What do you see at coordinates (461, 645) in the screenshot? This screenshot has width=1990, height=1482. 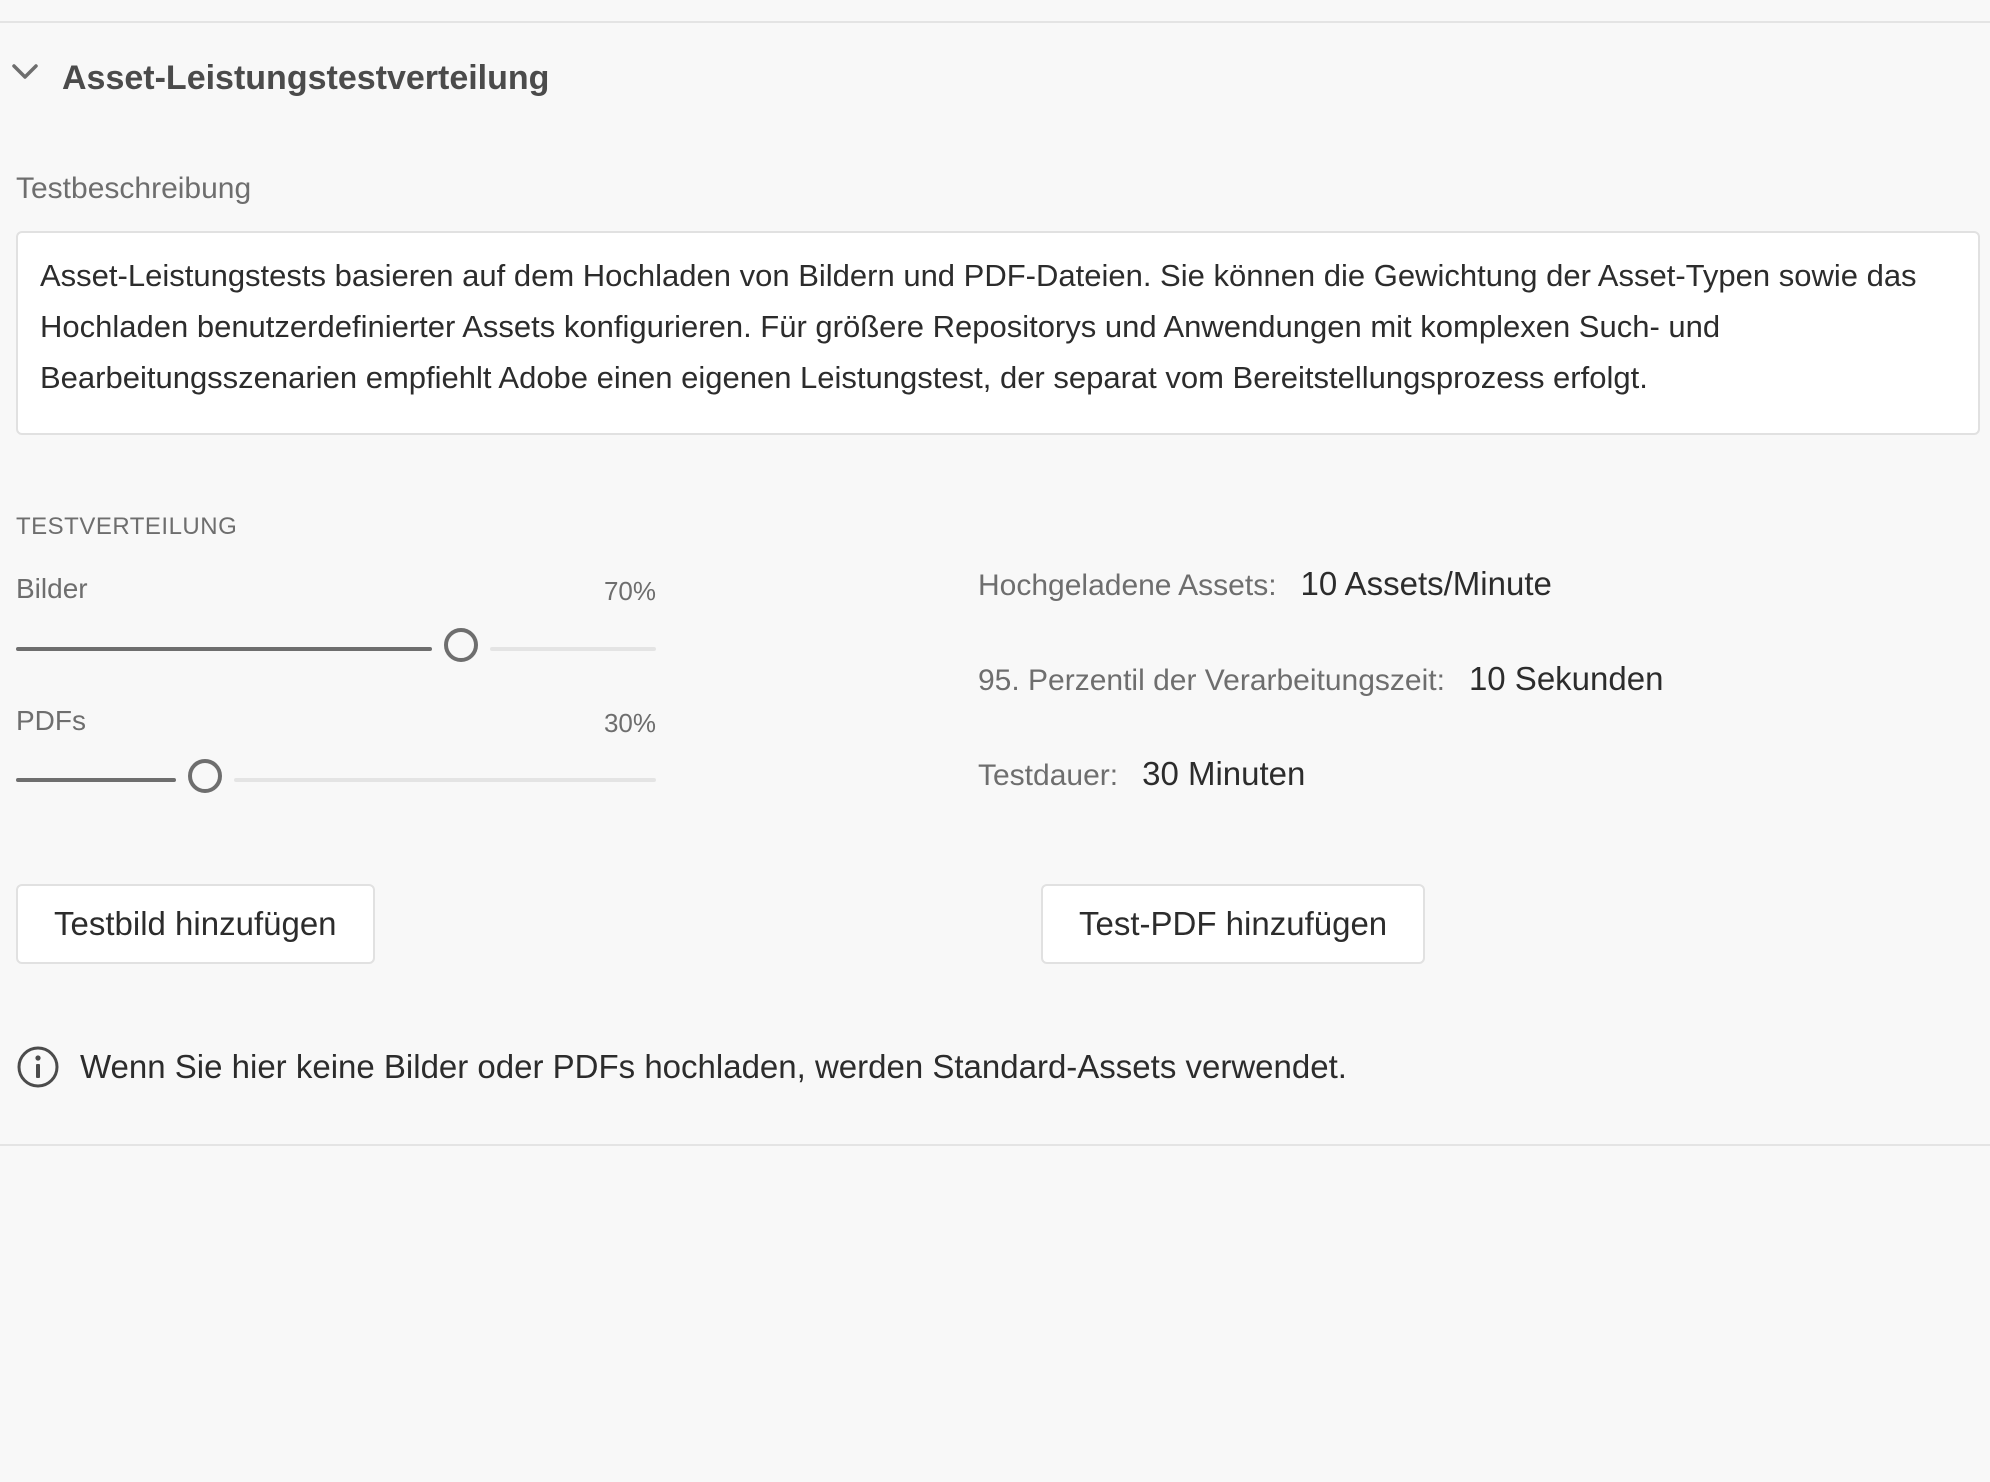 I see `images-slider-handle` at bounding box center [461, 645].